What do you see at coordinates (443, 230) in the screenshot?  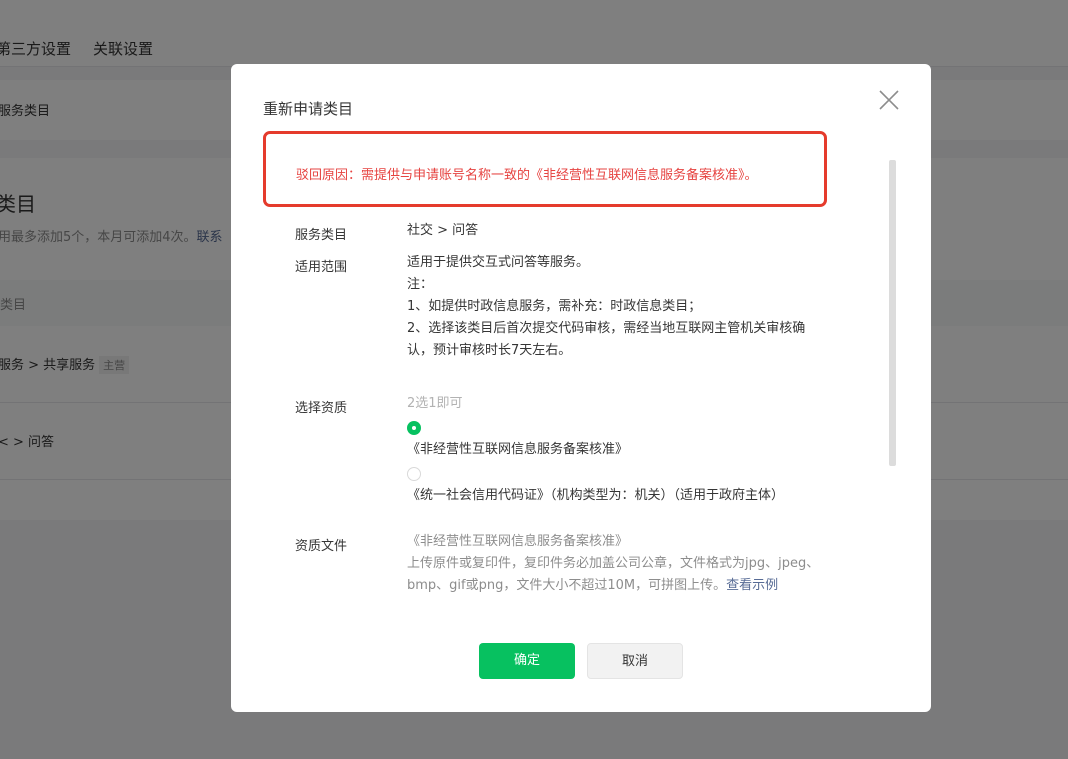 I see `service-category-value: 社交 > 问答` at bounding box center [443, 230].